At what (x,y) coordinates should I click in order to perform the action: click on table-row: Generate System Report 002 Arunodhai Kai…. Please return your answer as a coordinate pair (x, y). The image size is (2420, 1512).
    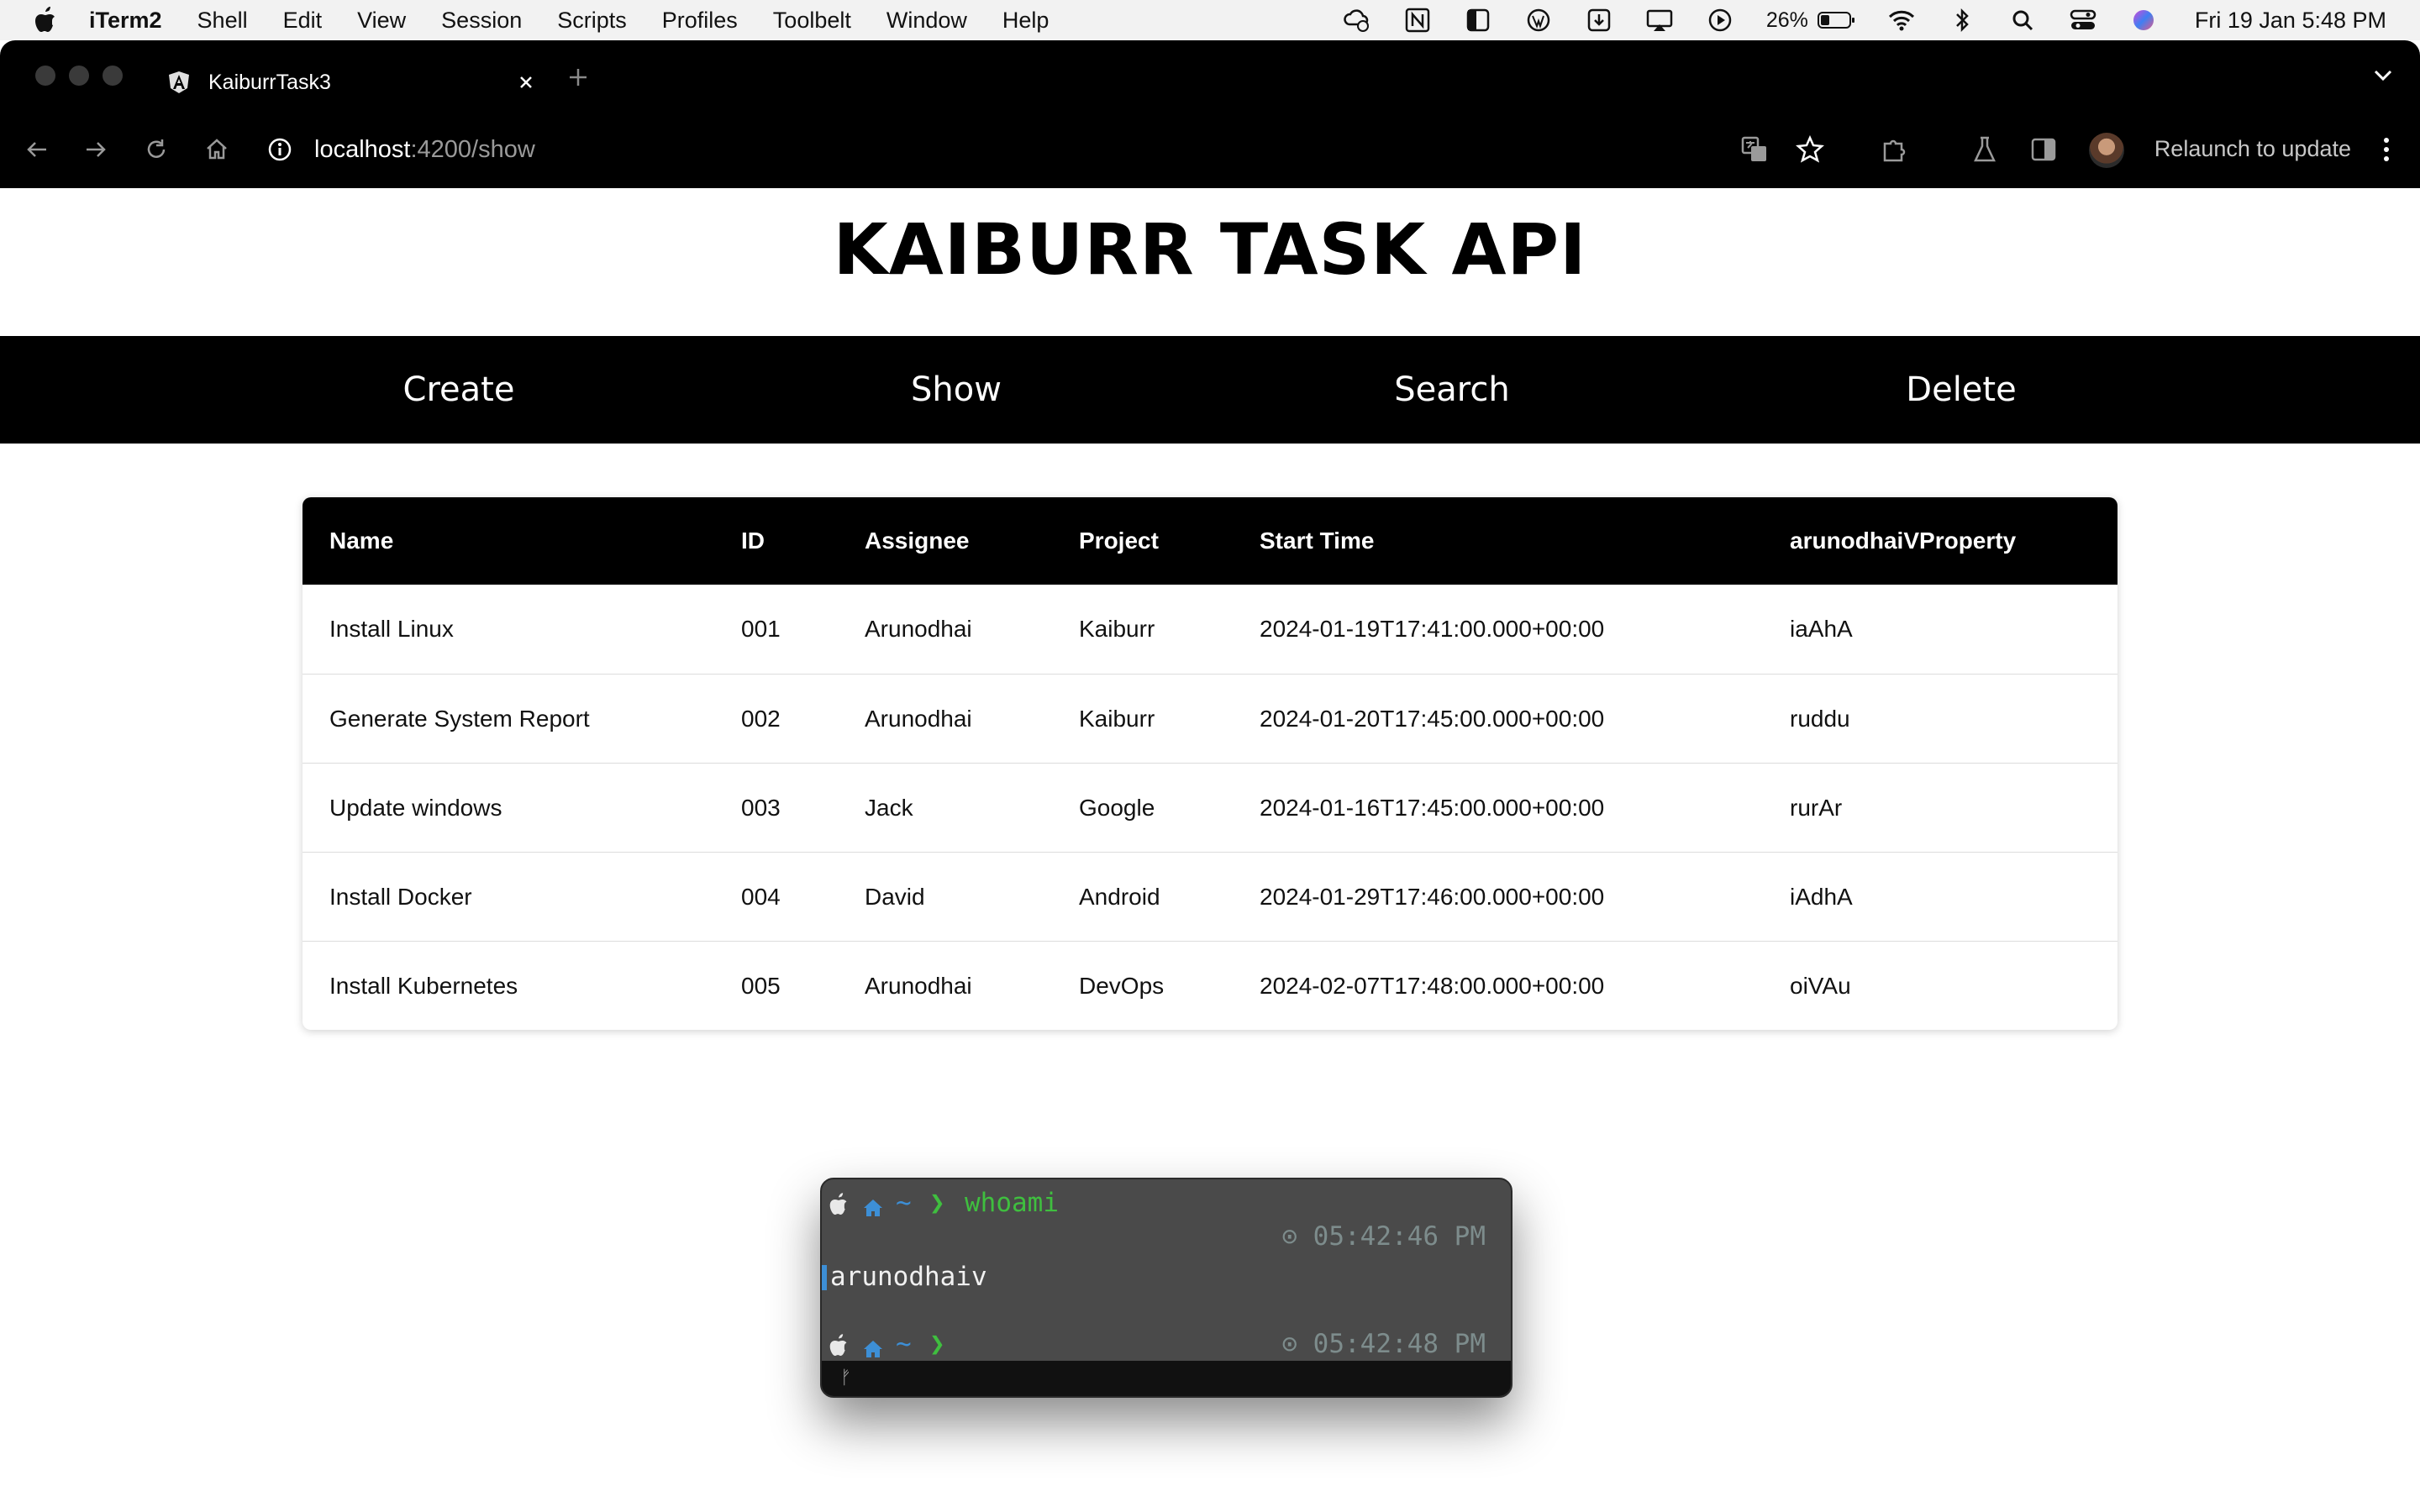
    Looking at the image, I should click on (1210, 718).